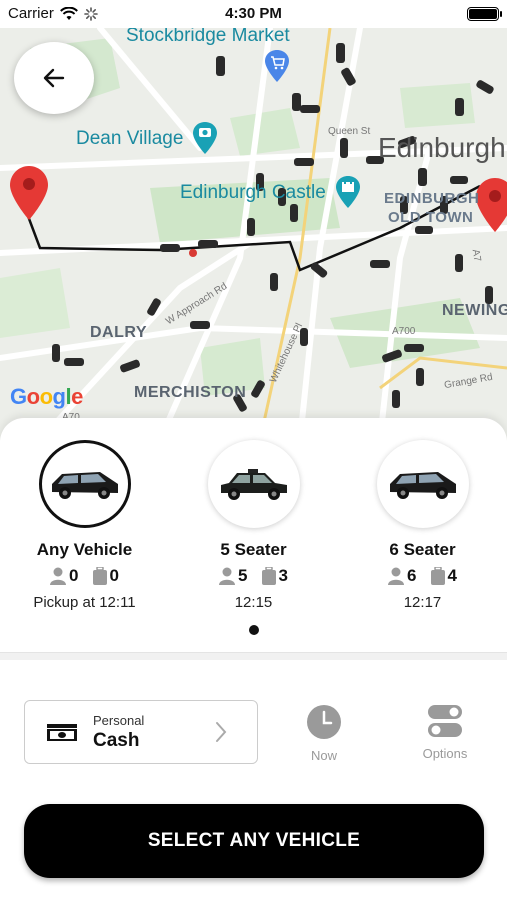 The height and width of the screenshot is (900, 507). What do you see at coordinates (422, 576) in the screenshot?
I see `vehicle-capacity: 6 4` at bounding box center [422, 576].